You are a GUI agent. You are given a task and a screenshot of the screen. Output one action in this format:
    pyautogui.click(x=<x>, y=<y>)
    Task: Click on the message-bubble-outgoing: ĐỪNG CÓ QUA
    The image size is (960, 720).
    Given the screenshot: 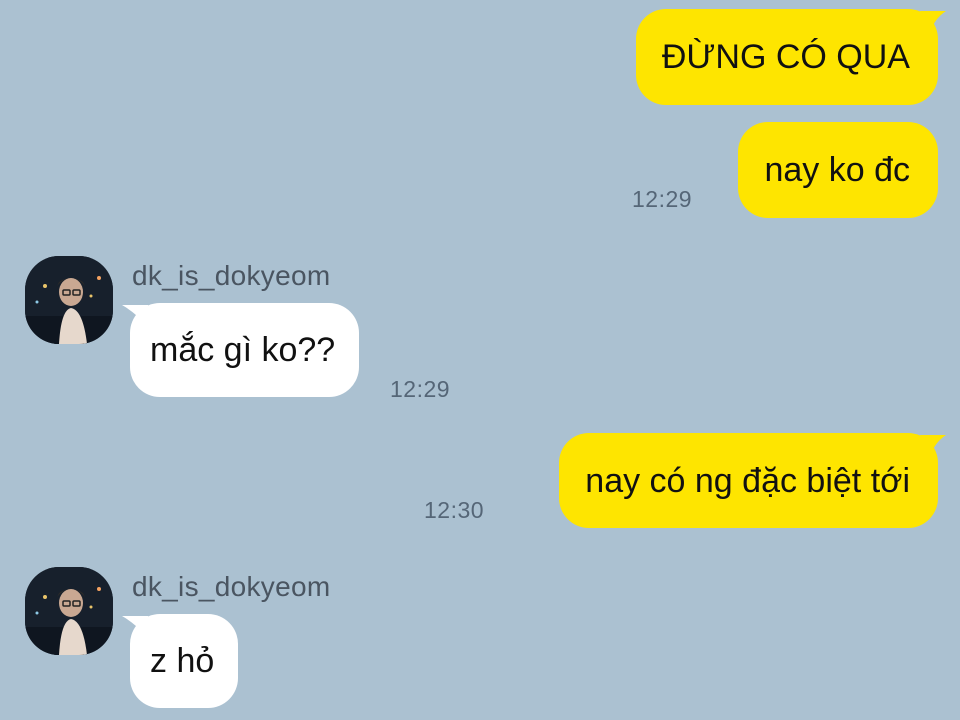 What is the action you would take?
    pyautogui.click(x=786, y=57)
    